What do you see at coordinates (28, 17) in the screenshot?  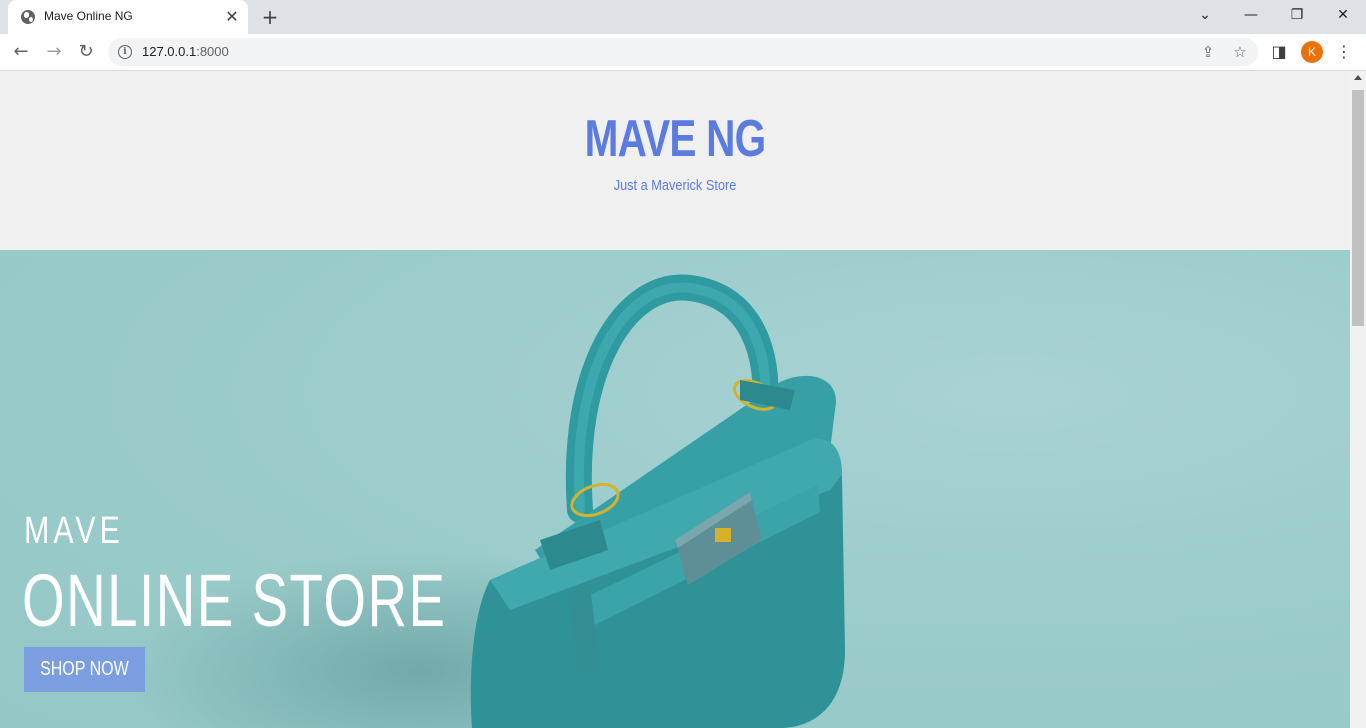 I see `globe-icon` at bounding box center [28, 17].